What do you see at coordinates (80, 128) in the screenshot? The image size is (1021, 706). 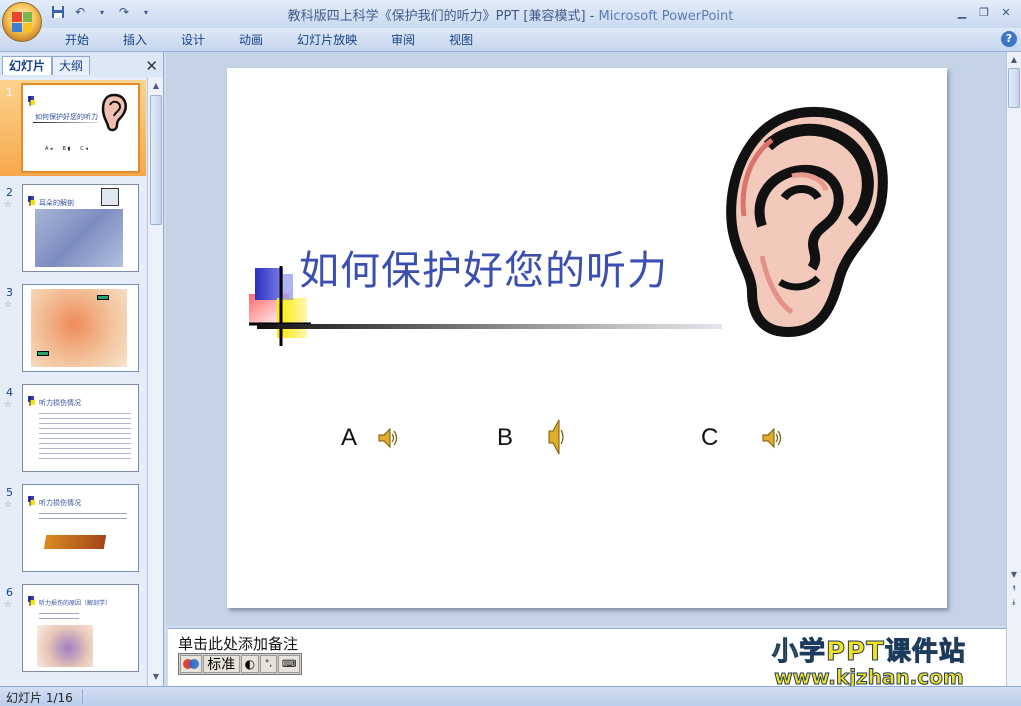 I see `slide-preview: 如何保护好您的听力 A ◂ B ▮ C ◂` at bounding box center [80, 128].